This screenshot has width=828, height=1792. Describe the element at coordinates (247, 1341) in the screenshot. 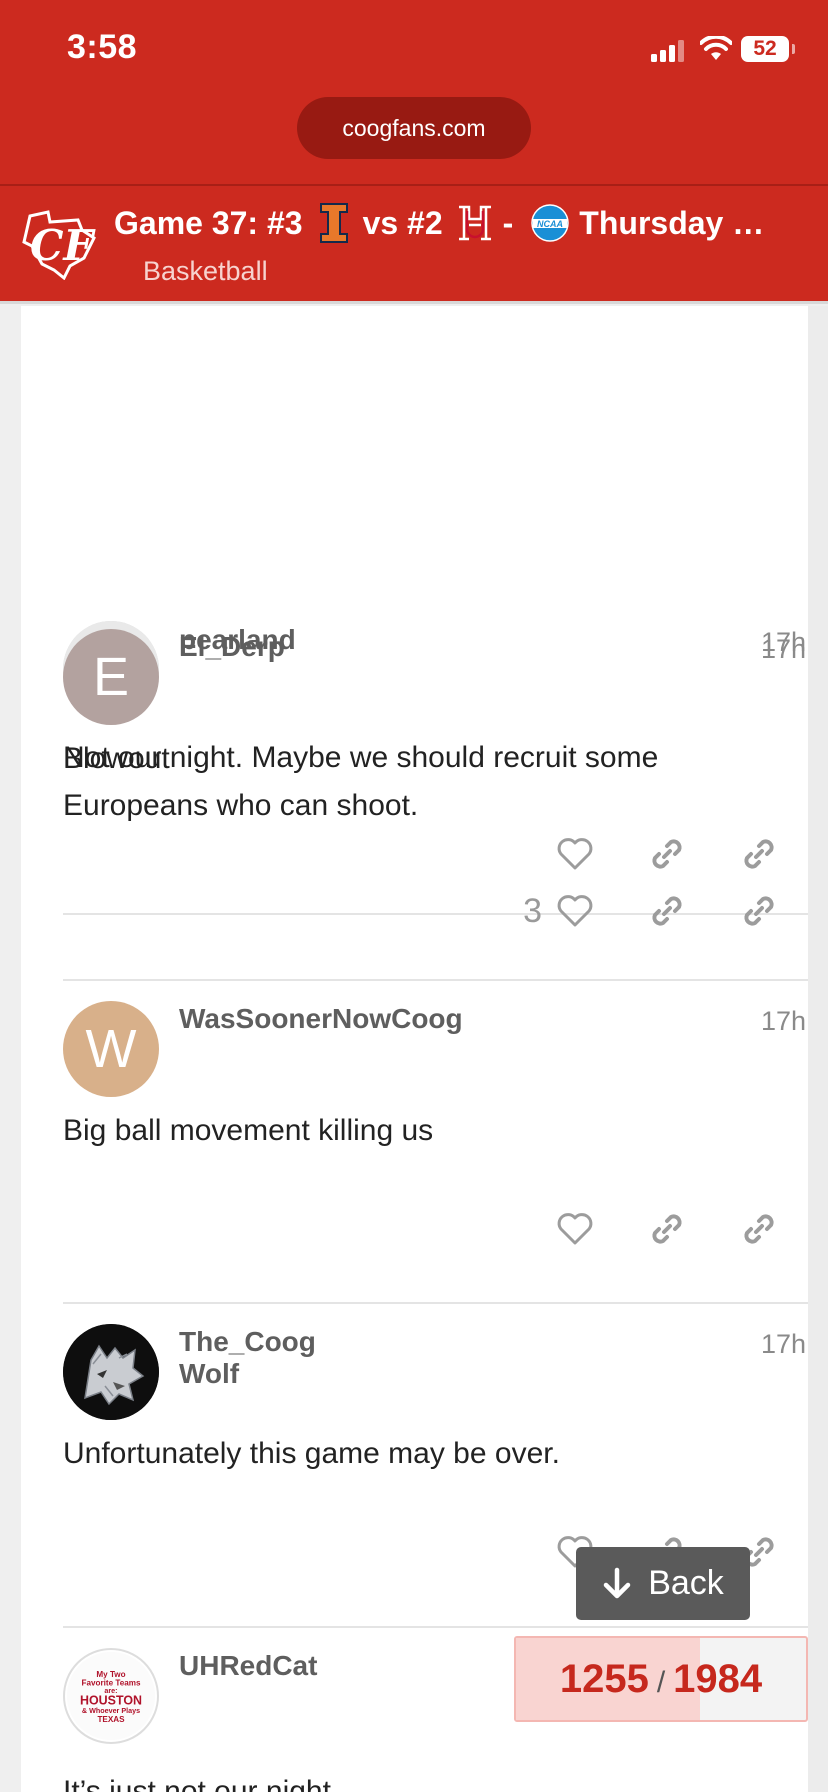

I see `username-line: The_Coog` at that location.